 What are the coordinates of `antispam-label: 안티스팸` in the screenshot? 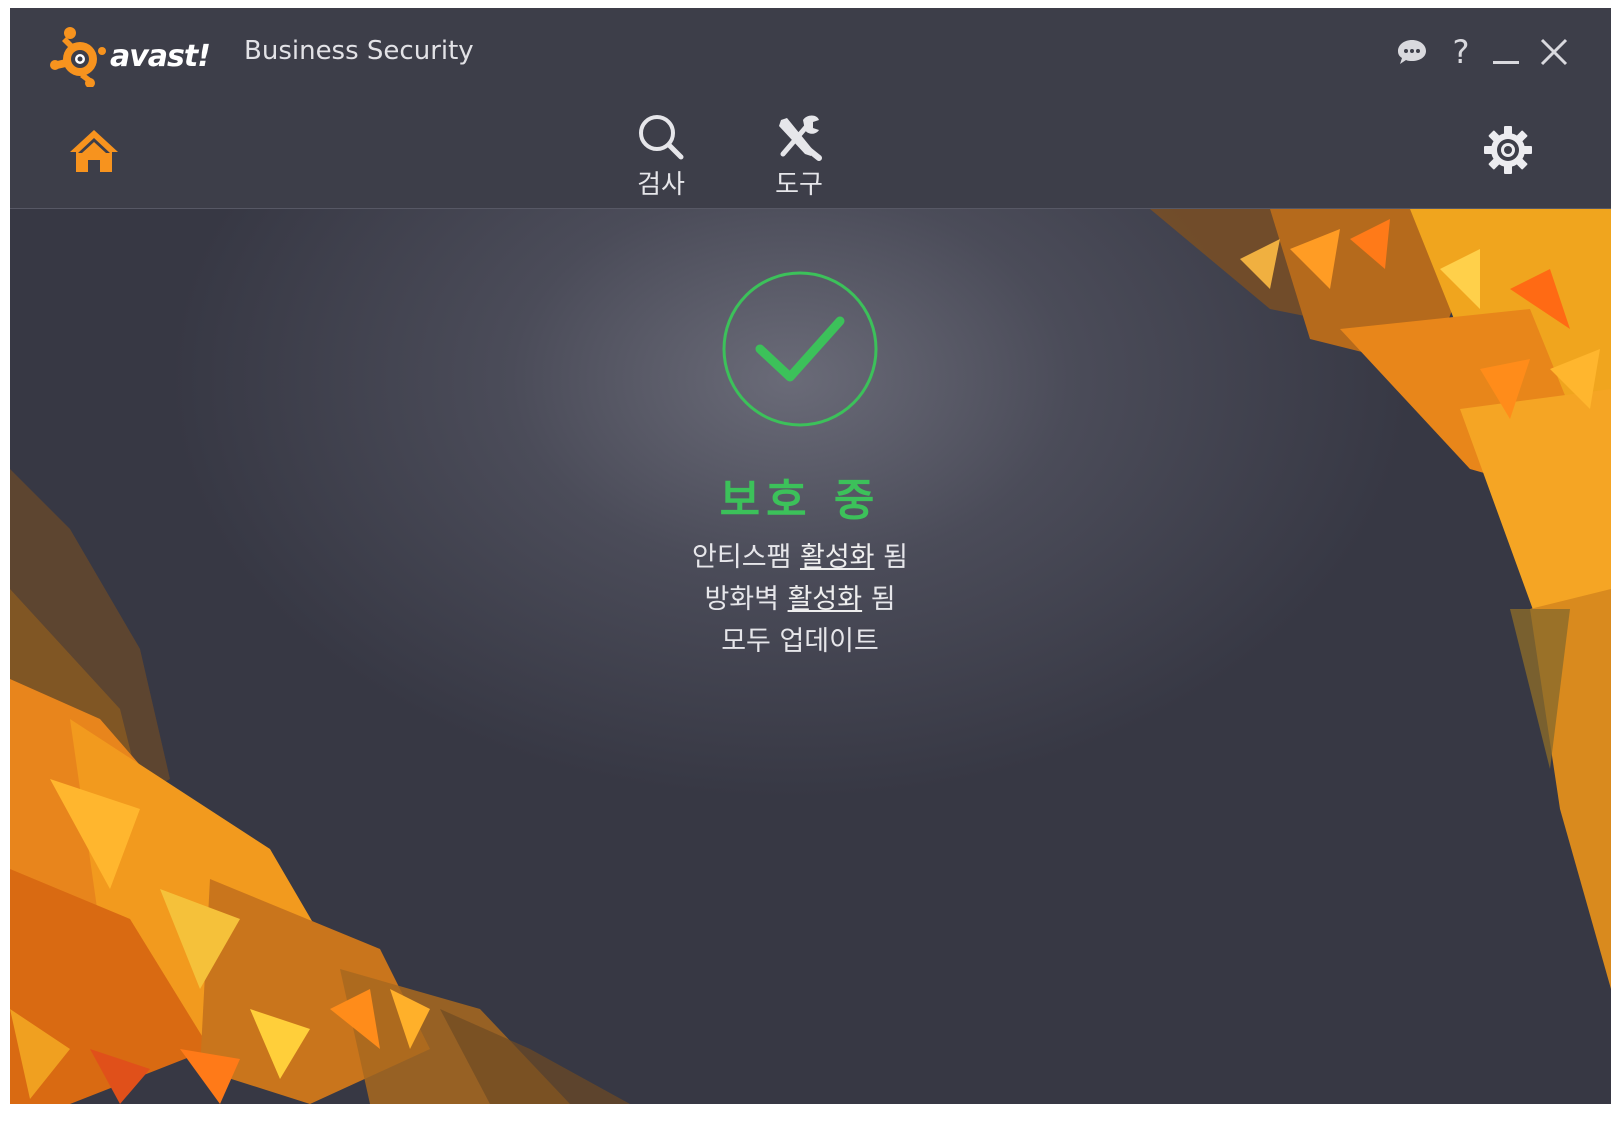 It's located at (742, 557).